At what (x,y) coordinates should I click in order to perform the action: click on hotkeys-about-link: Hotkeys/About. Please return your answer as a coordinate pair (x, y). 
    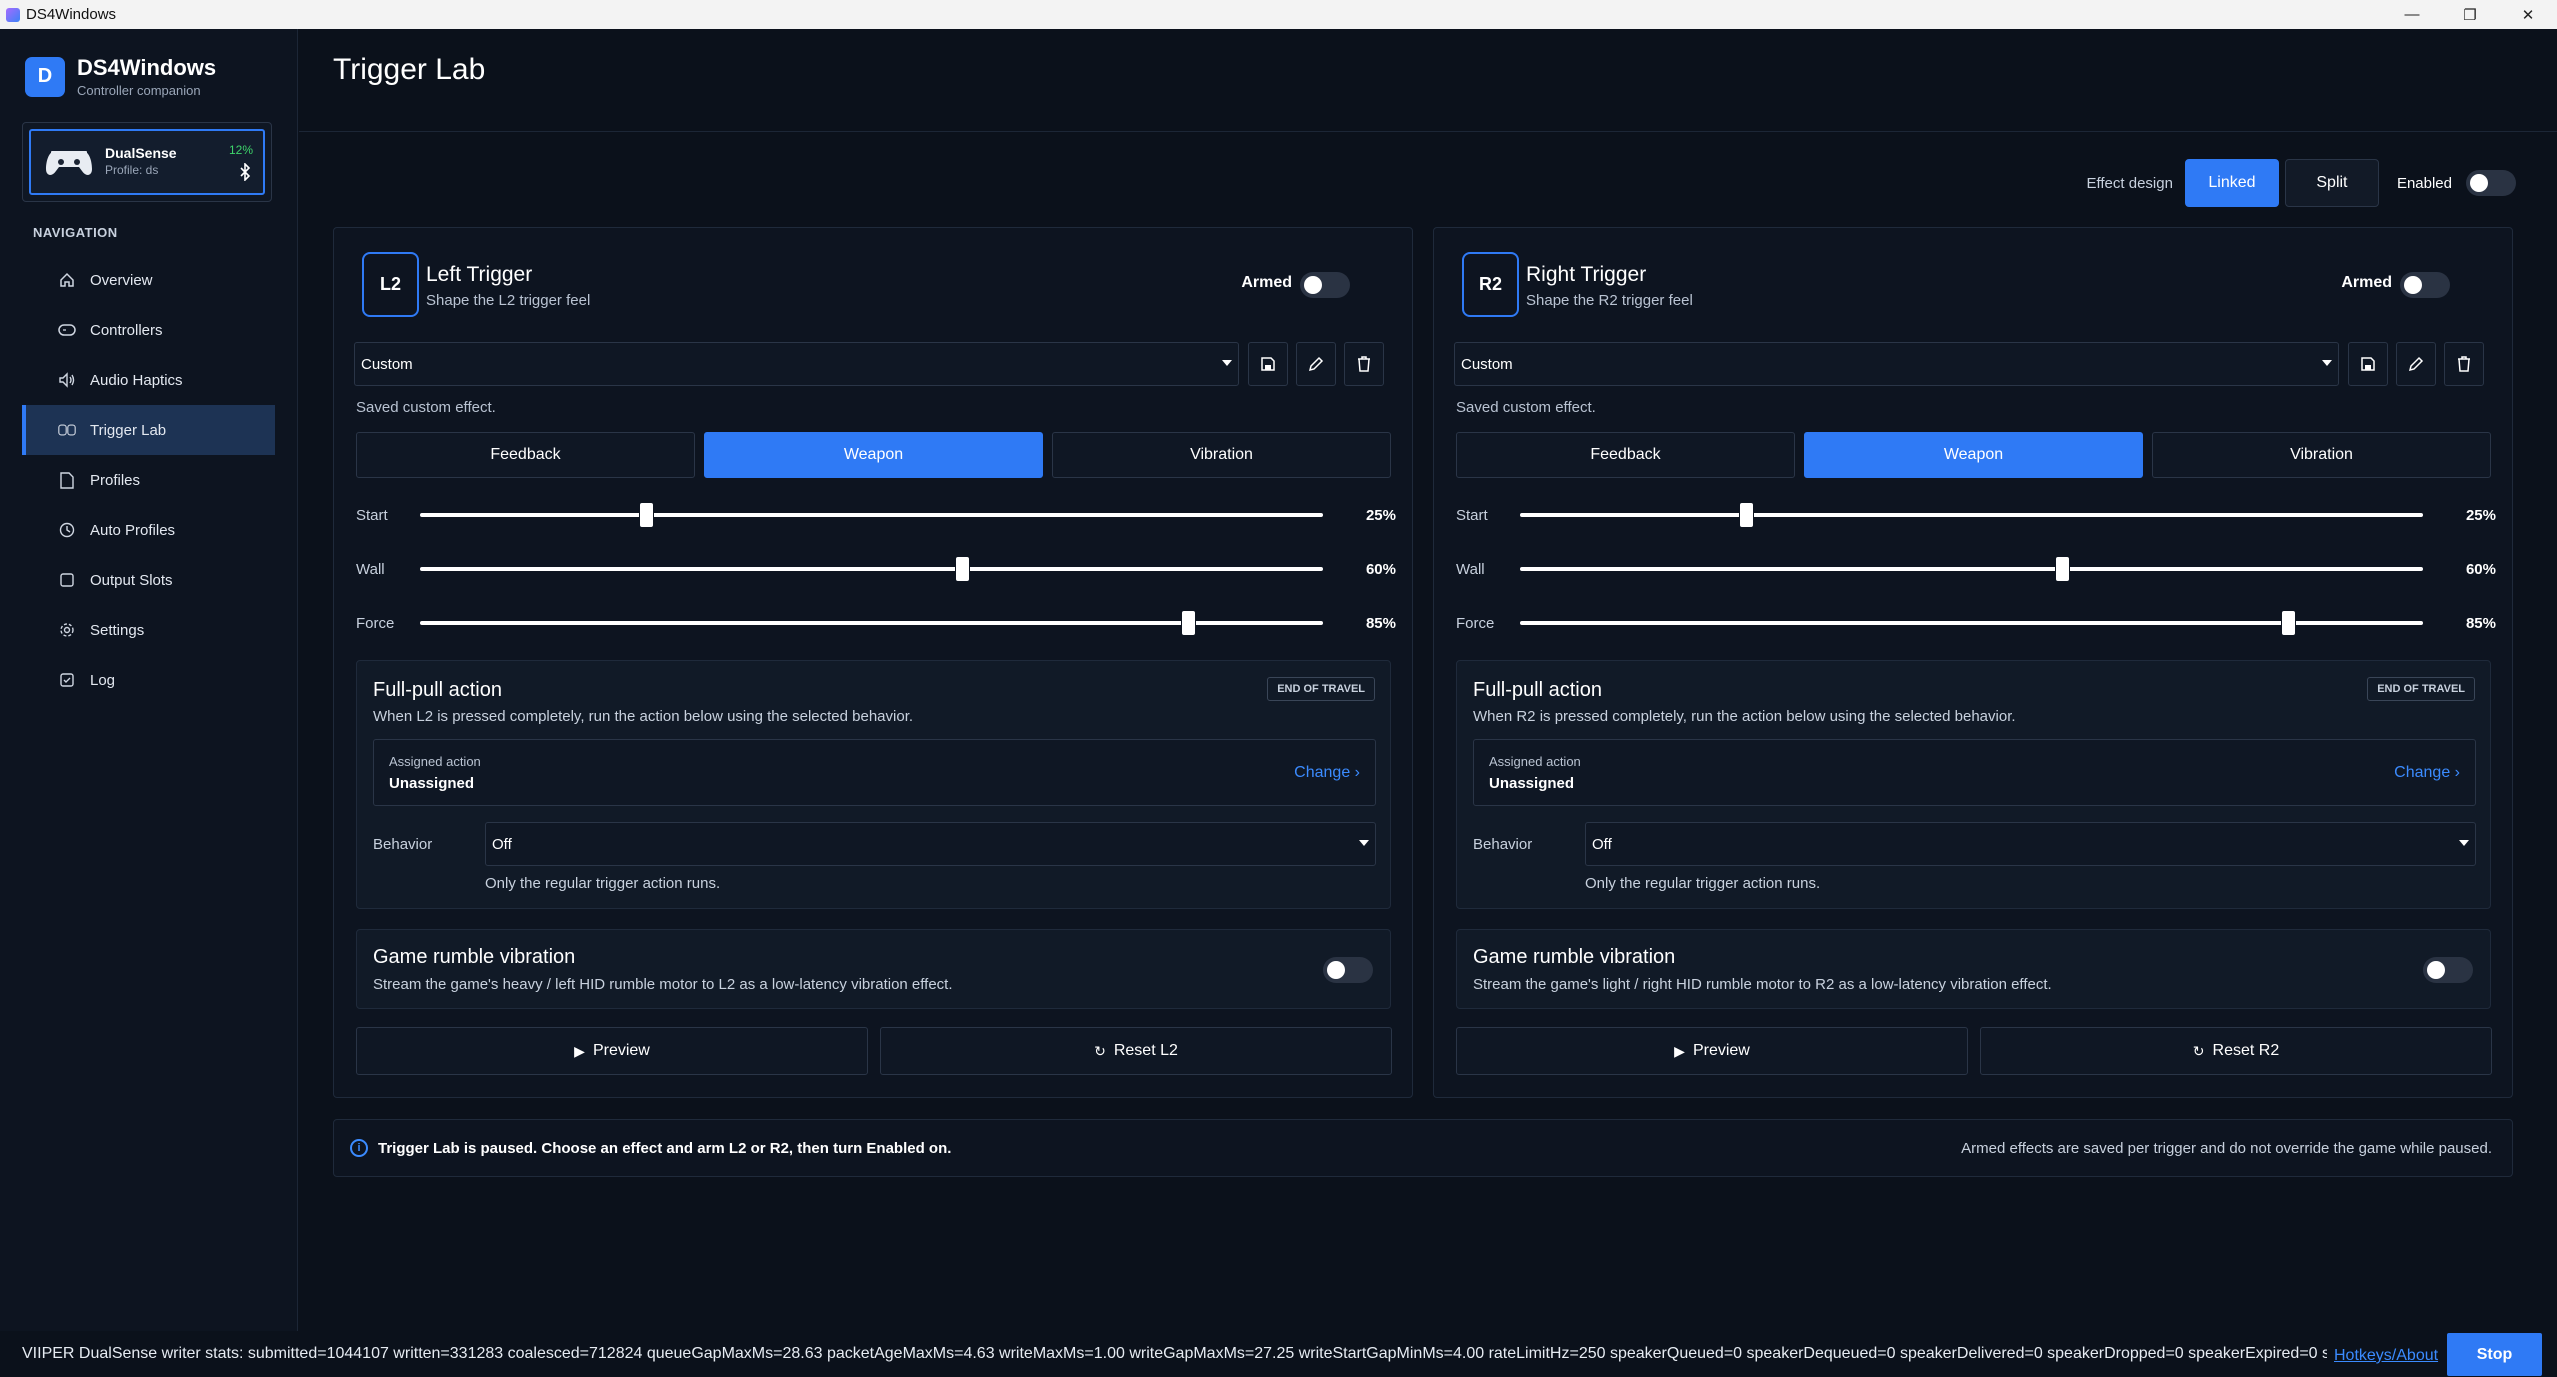
    Looking at the image, I should click on (2386, 1356).